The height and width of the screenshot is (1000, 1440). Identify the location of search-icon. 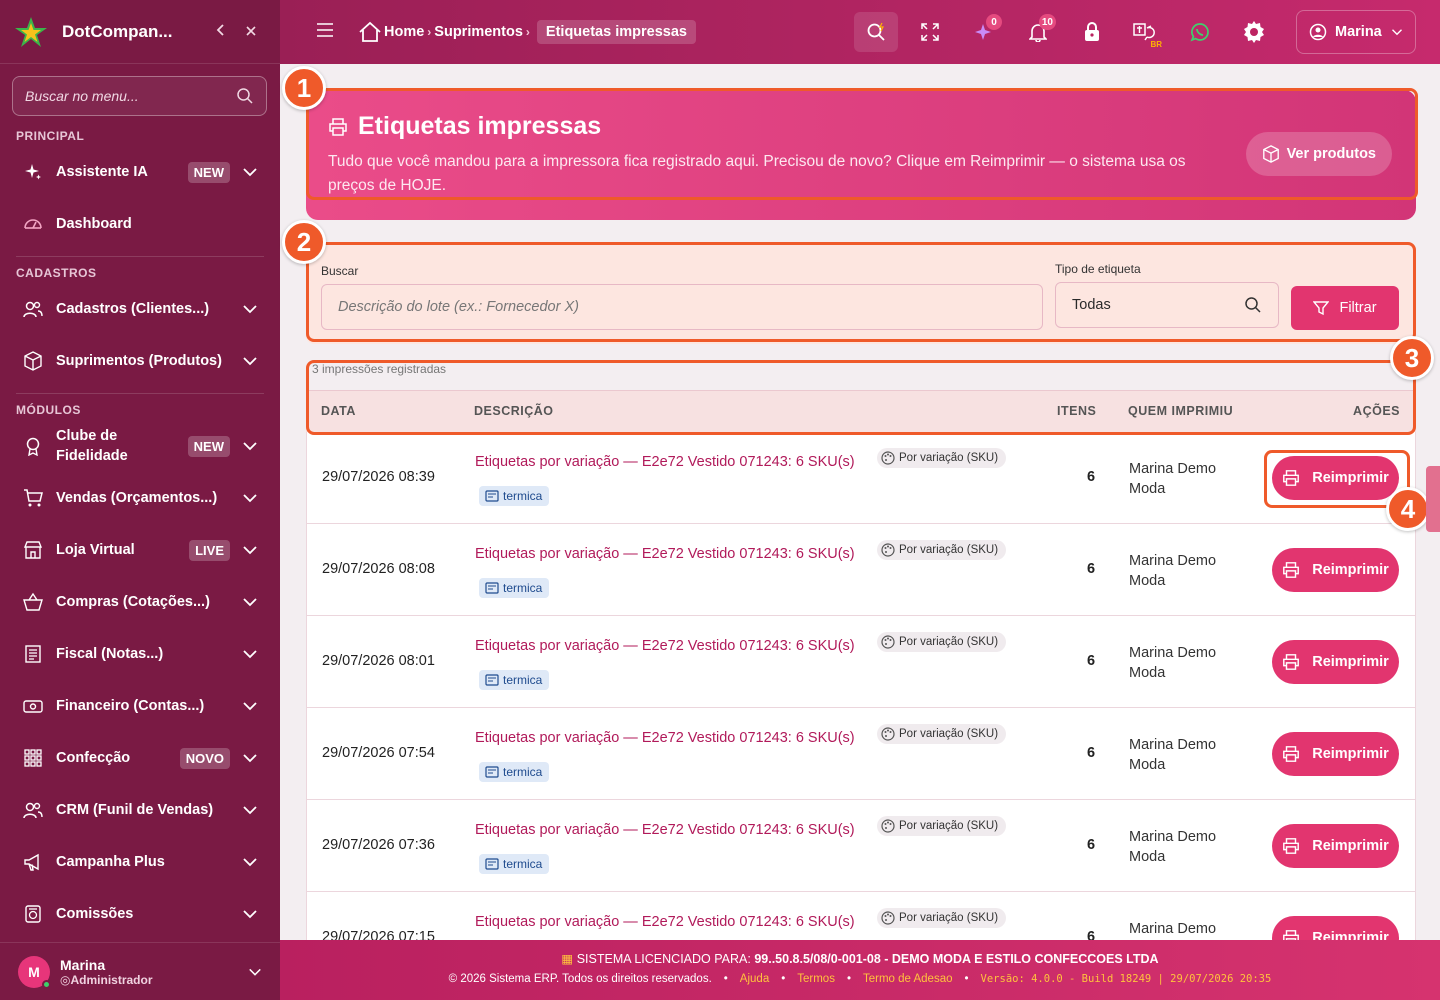
(245, 96).